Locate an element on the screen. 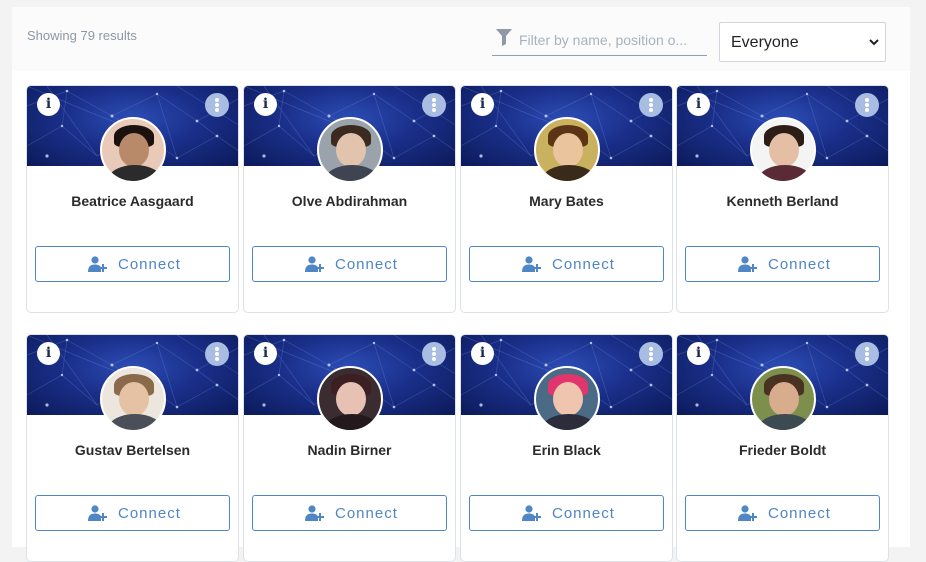 The height and width of the screenshot is (562, 926). person-name: Gustav Bertelsen is located at coordinates (132, 450).